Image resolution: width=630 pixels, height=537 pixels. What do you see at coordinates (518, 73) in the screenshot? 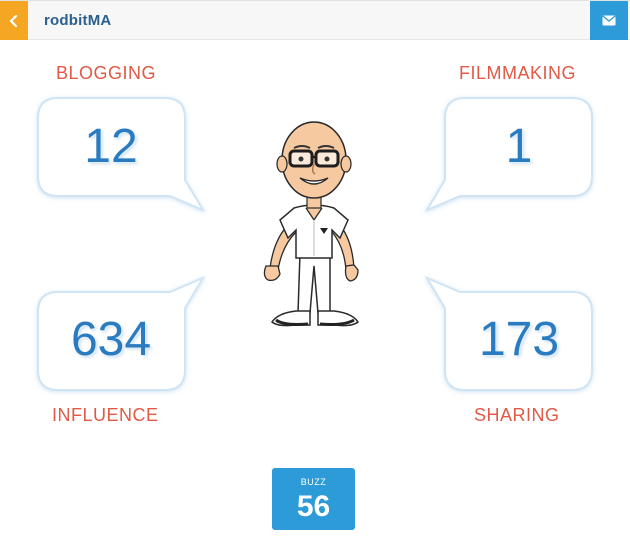
I see `filmmaking-label: FILMMAKING` at bounding box center [518, 73].